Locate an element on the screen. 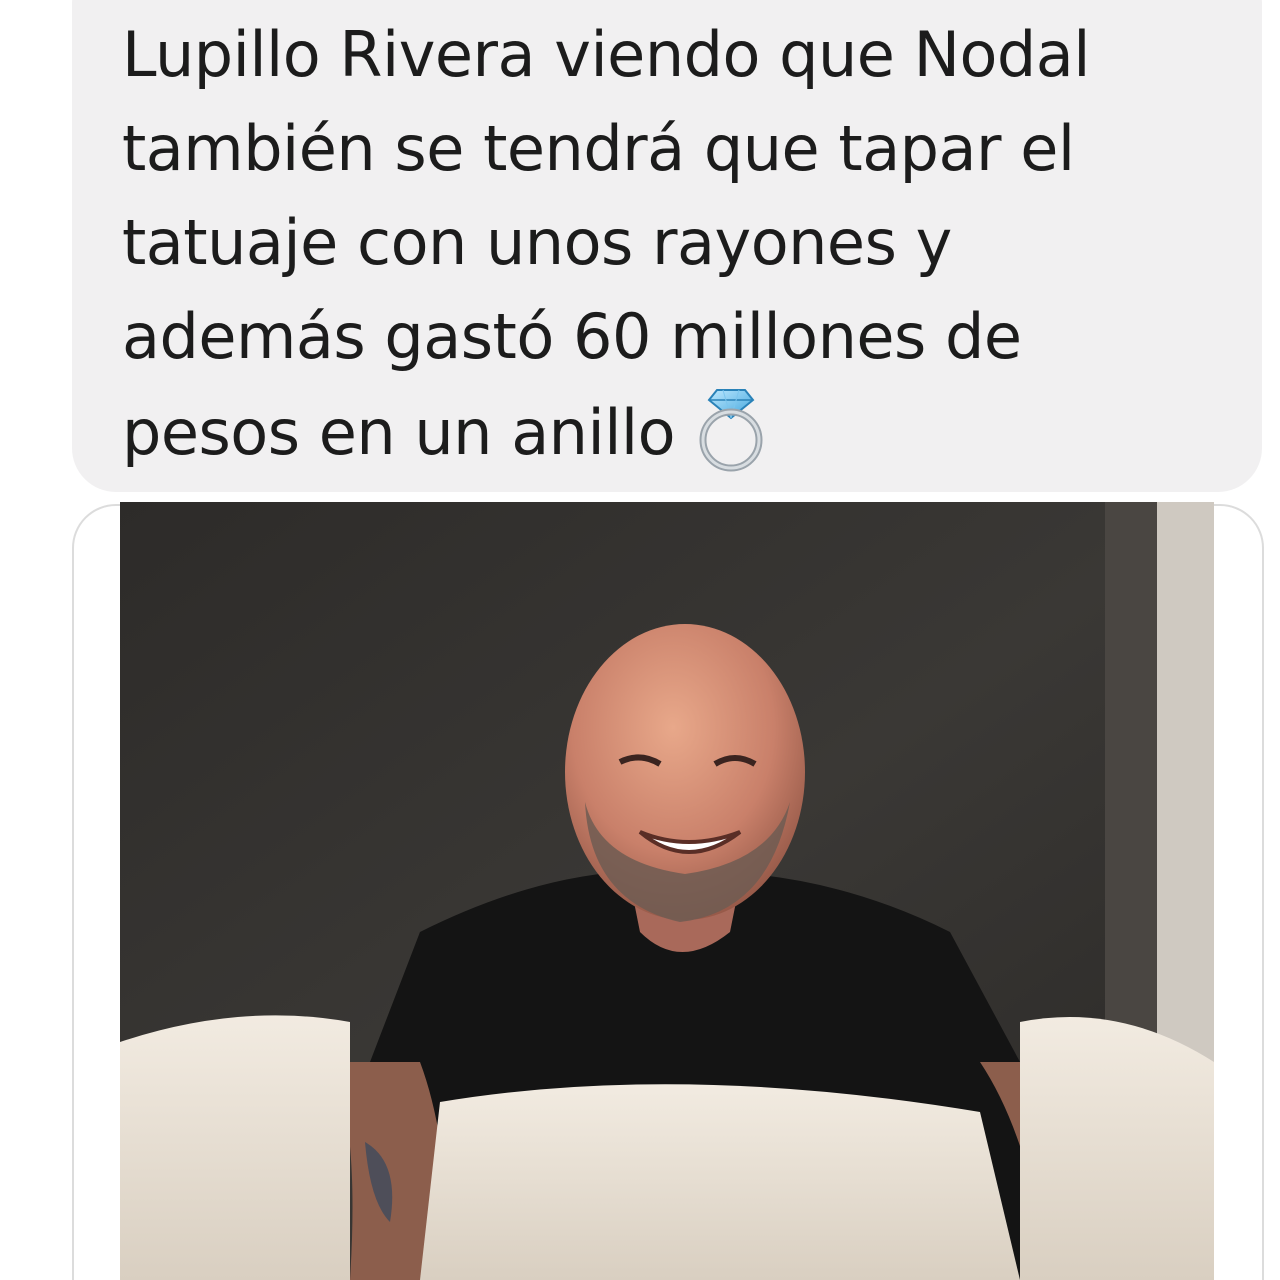 This screenshot has height=1280, width=1280. message-line-2: también se tendrá que tapar el is located at coordinates (598, 148).